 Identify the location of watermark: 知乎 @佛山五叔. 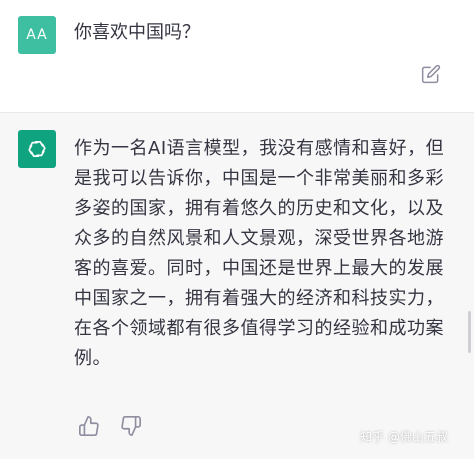
(404, 437).